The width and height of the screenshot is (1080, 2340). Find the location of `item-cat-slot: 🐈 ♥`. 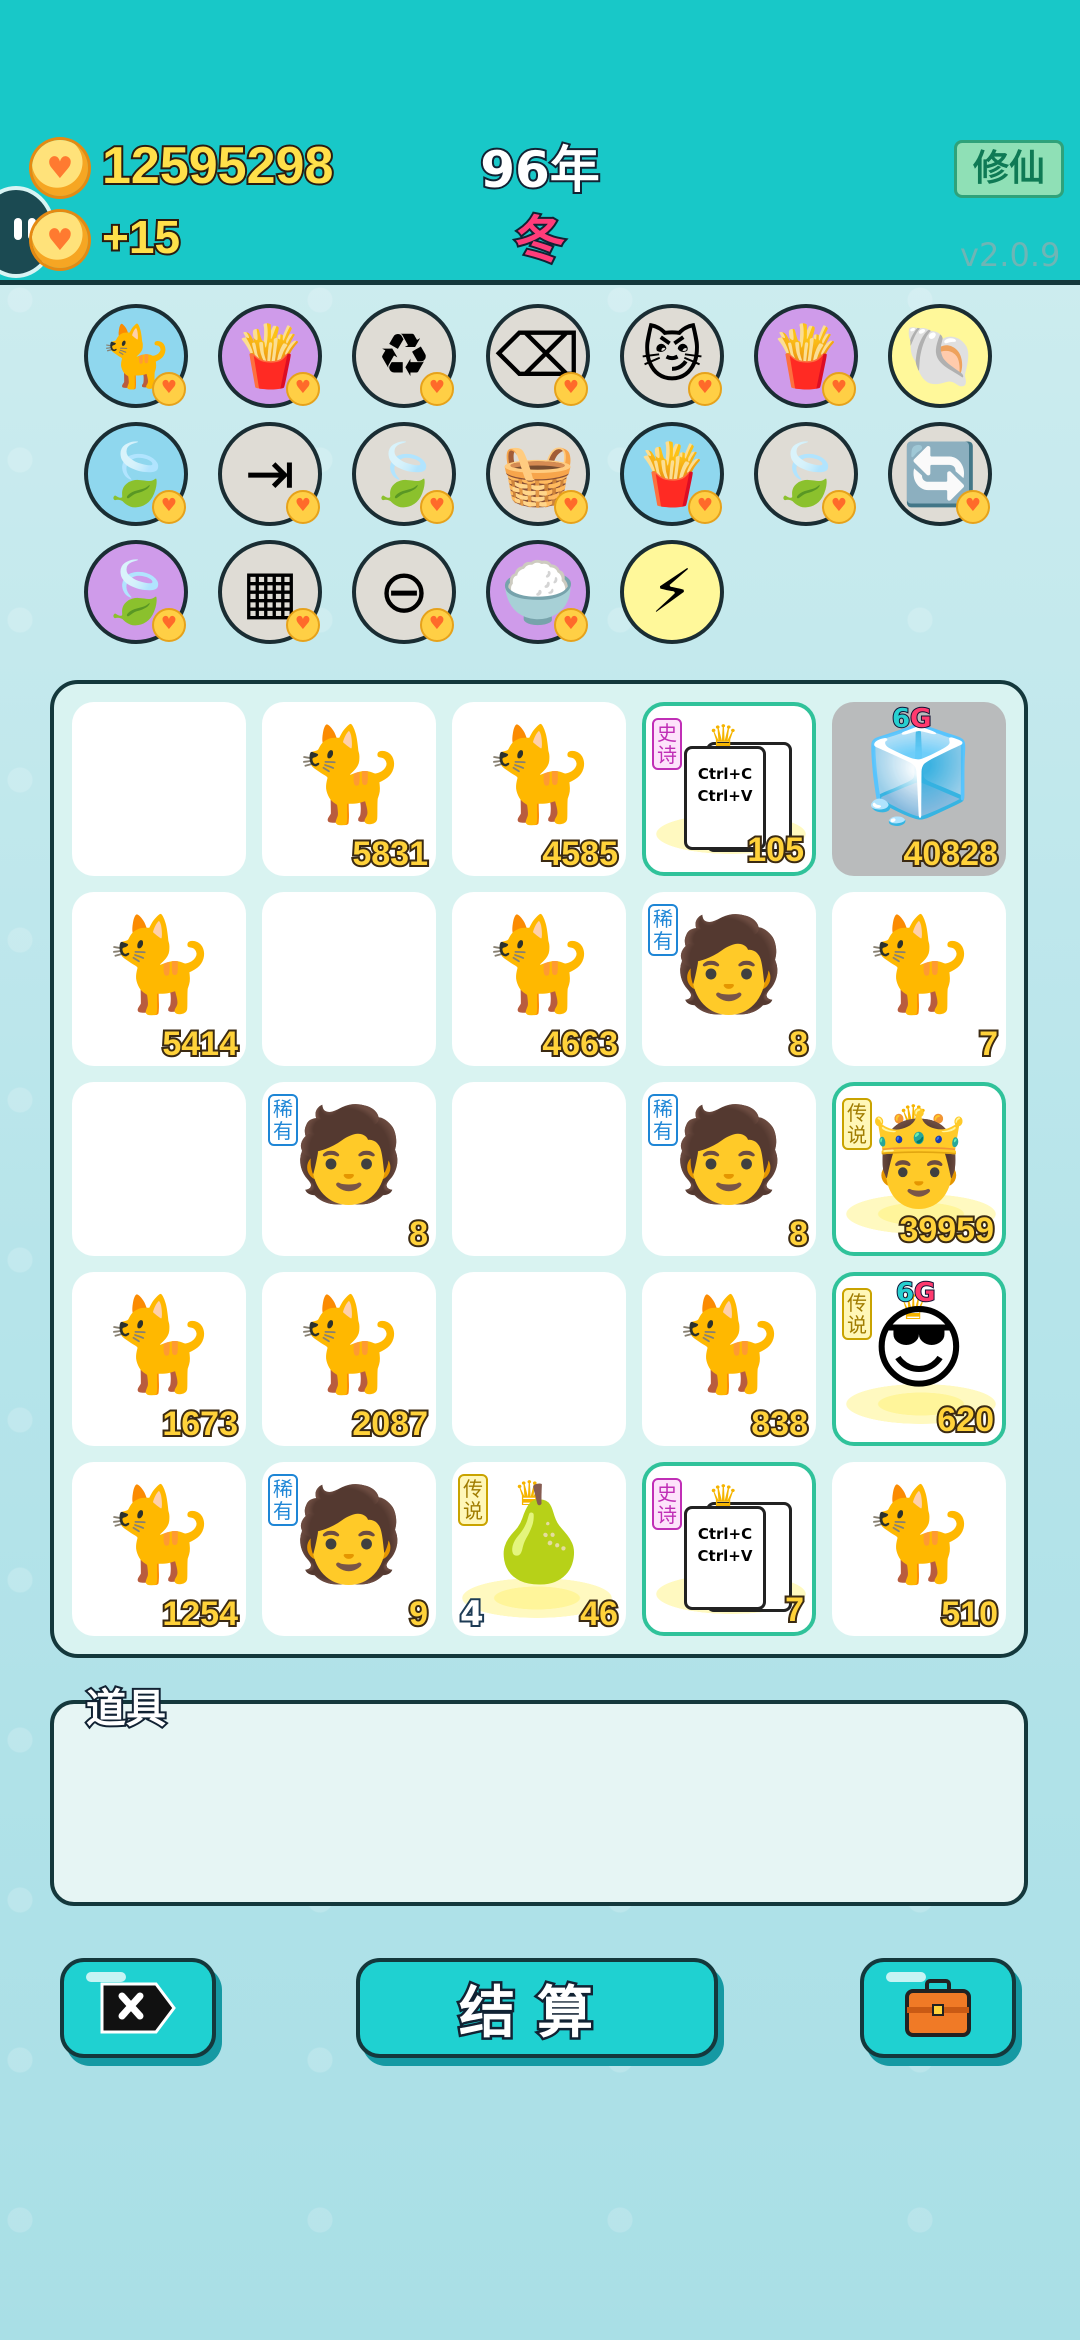

item-cat-slot: 🐈 ♥ is located at coordinates (136, 356).